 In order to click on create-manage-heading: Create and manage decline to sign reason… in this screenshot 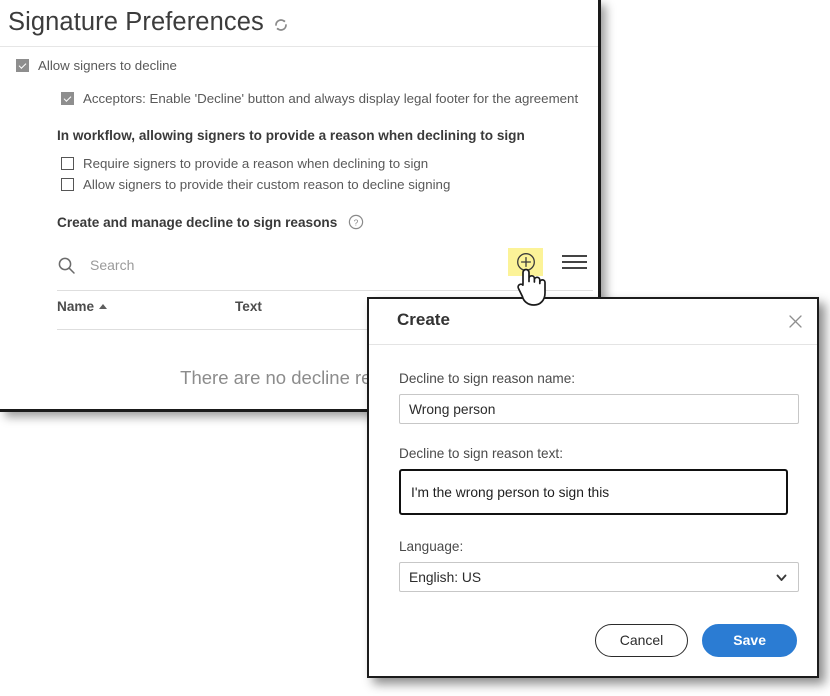, I will do `click(197, 222)`.